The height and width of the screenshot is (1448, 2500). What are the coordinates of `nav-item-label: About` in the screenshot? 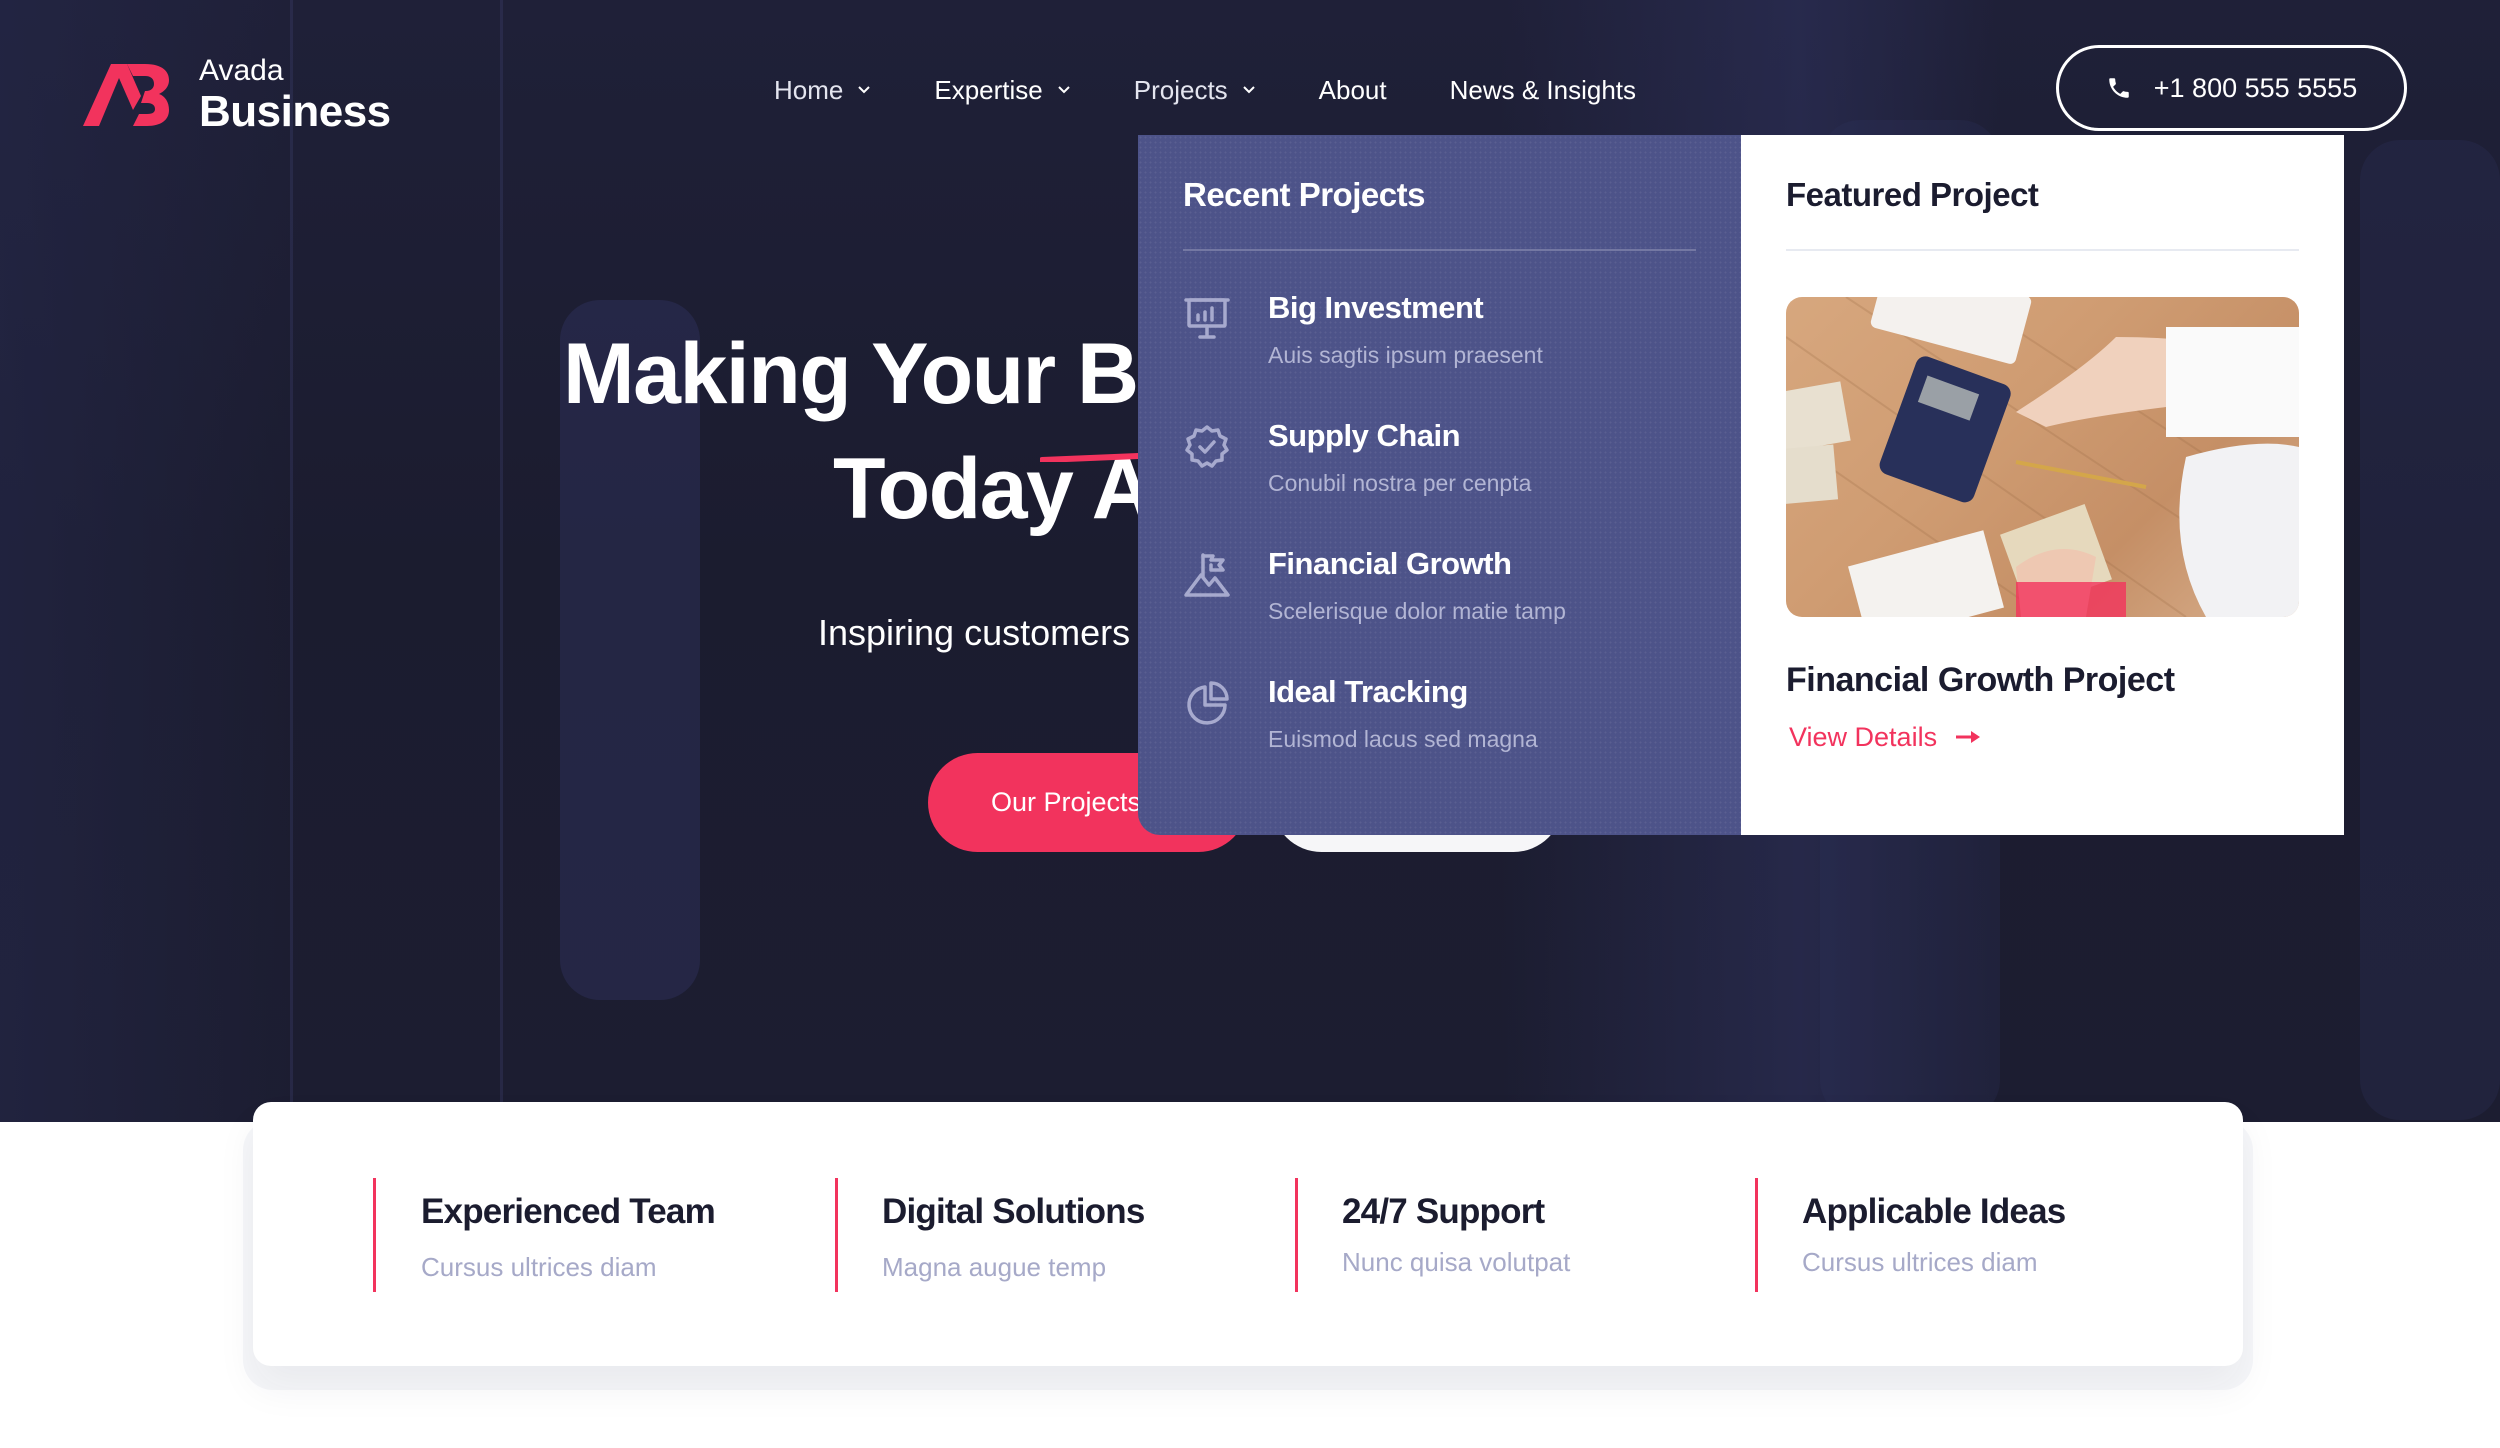 It's located at (1352, 89).